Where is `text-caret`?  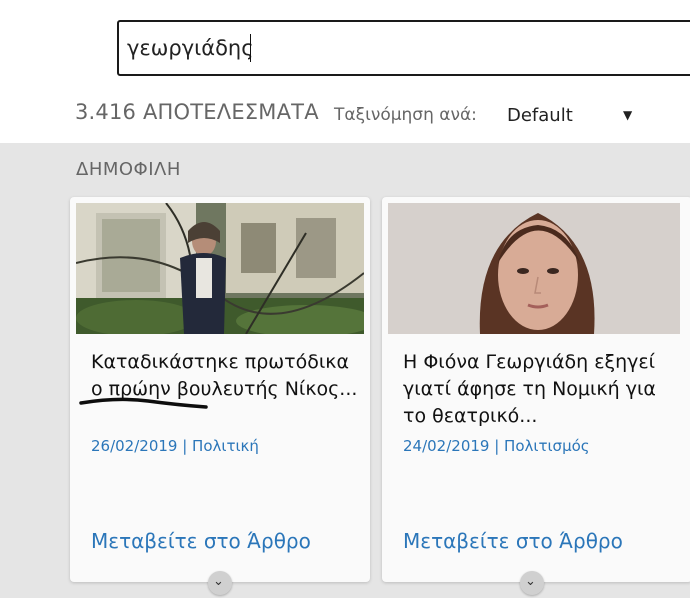
text-caret is located at coordinates (250, 48).